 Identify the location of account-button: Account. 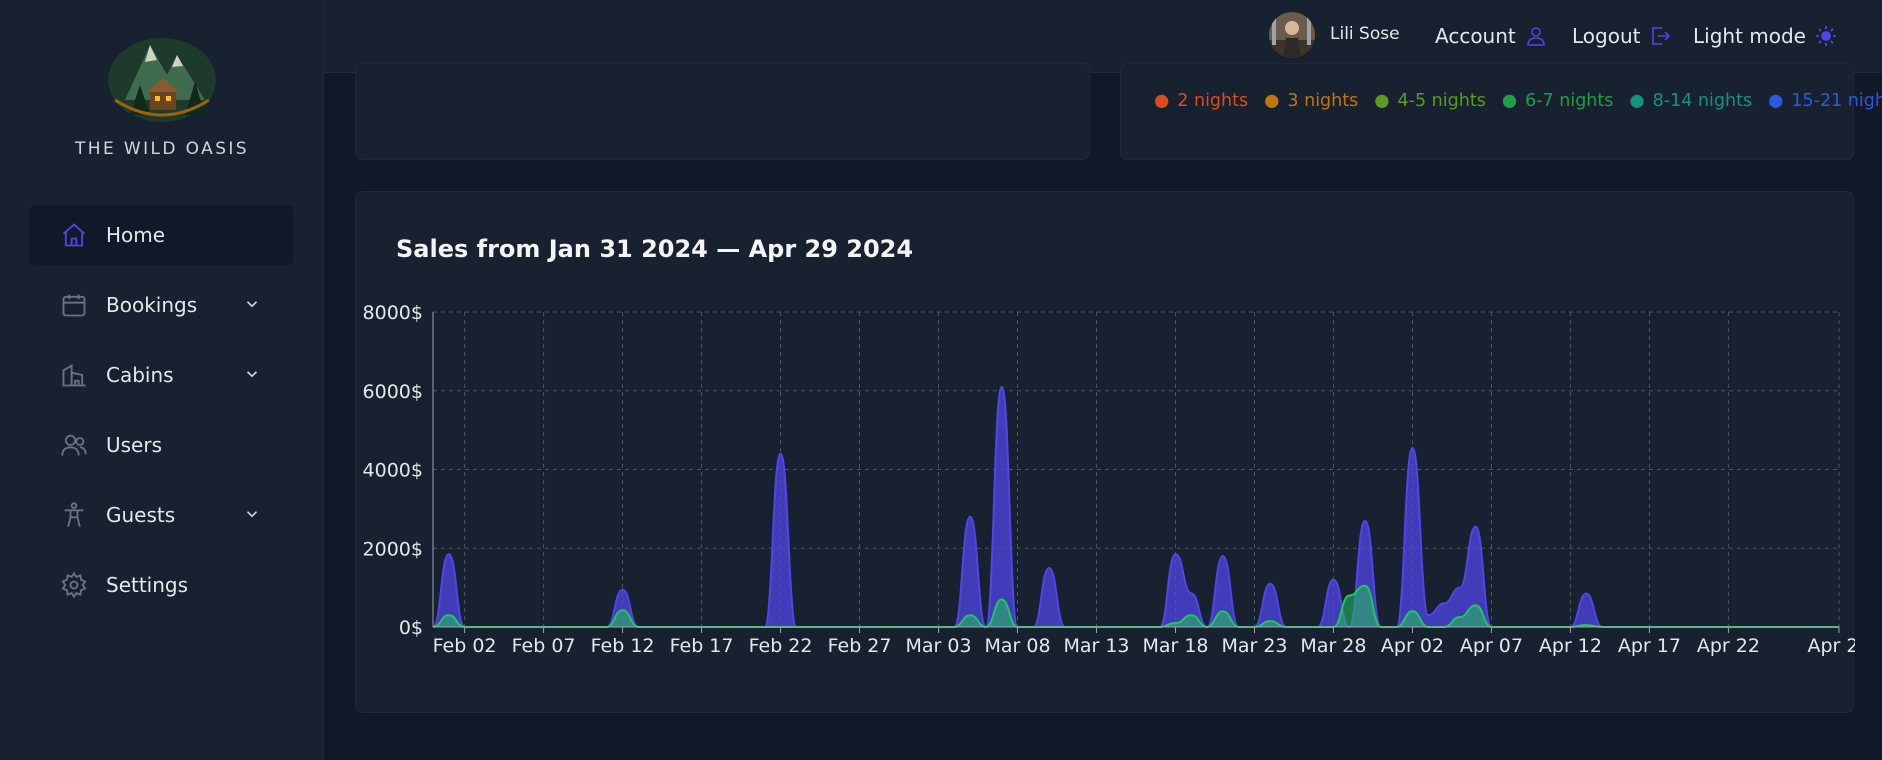
(1491, 36).